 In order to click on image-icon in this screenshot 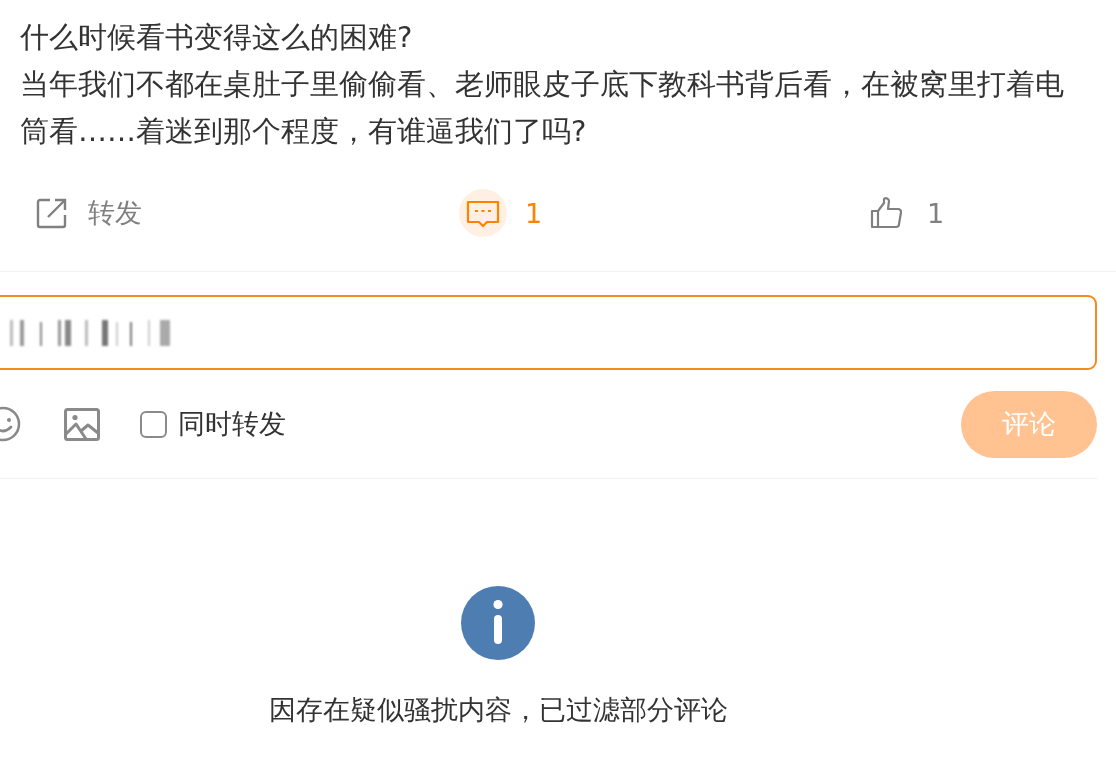, I will do `click(82, 424)`.